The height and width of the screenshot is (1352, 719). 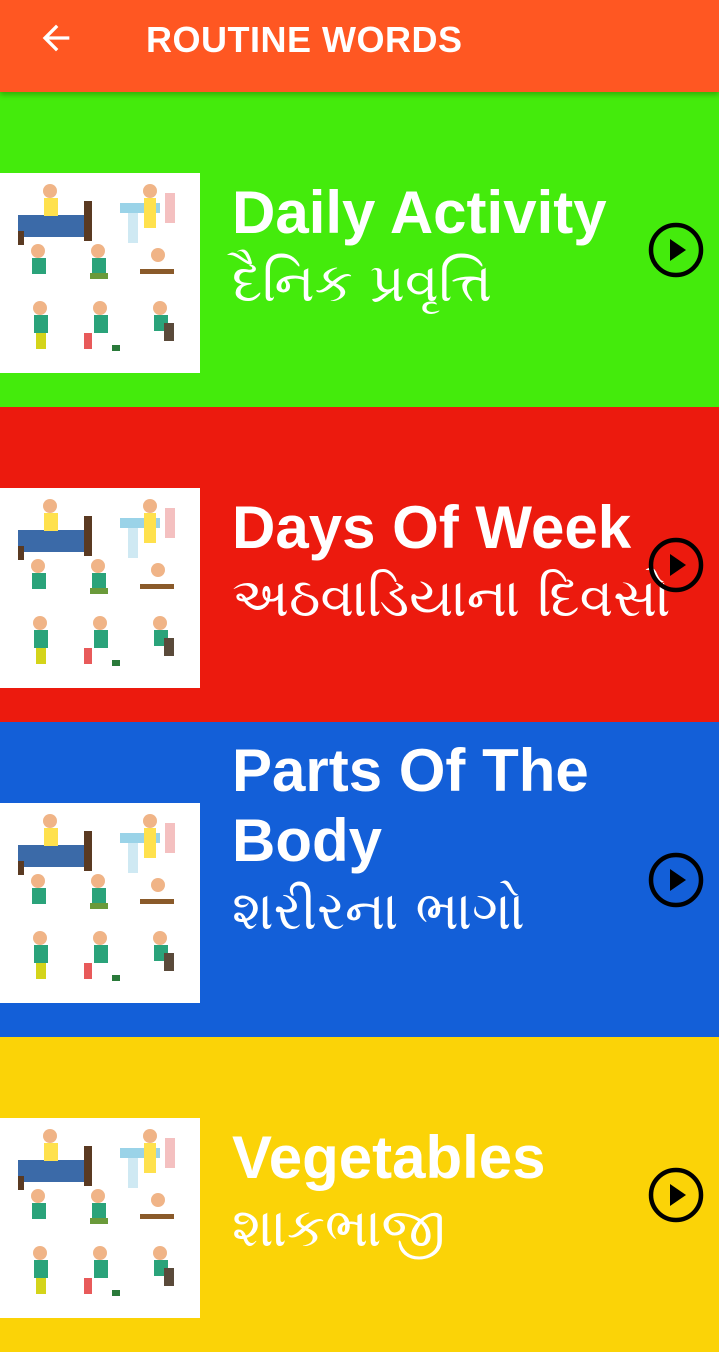 I want to click on arrow-left-icon, so click(x=56, y=38).